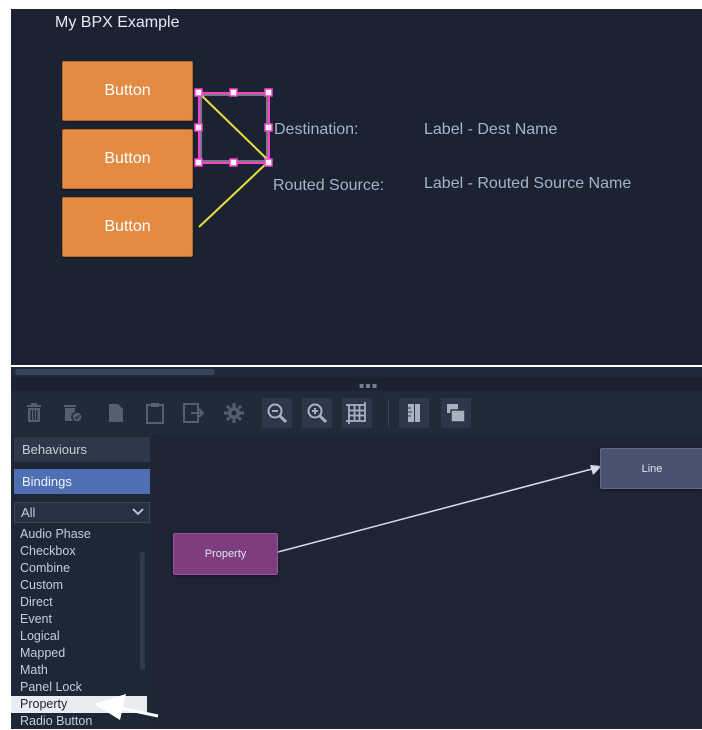 The height and width of the screenshot is (730, 702). I want to click on canvas-horizontal-scrollbar, so click(356, 372).